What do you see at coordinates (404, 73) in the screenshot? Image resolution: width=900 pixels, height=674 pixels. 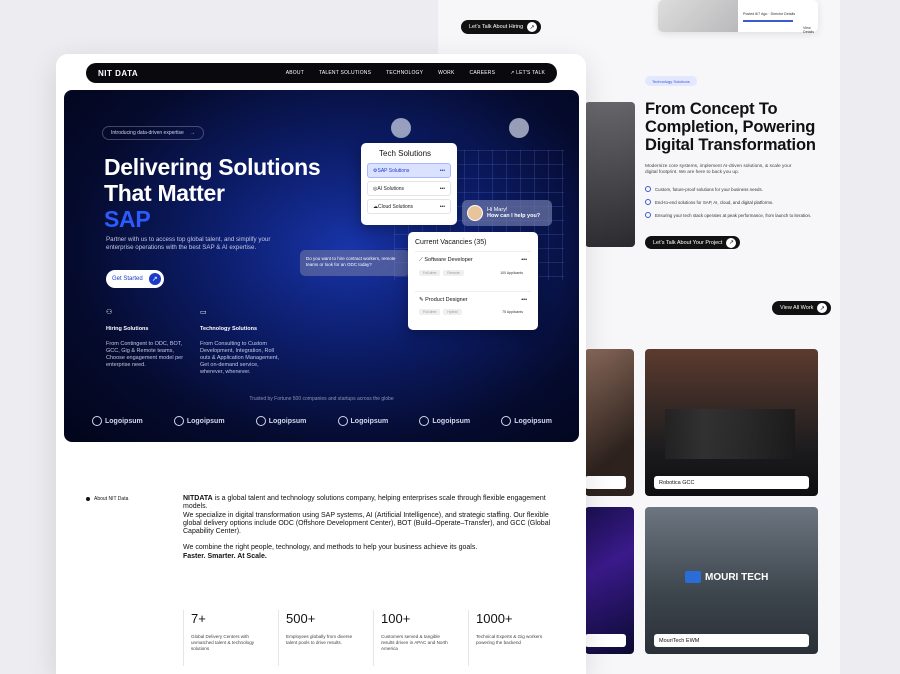 I see `nav-technology: TECHNOLOGY` at bounding box center [404, 73].